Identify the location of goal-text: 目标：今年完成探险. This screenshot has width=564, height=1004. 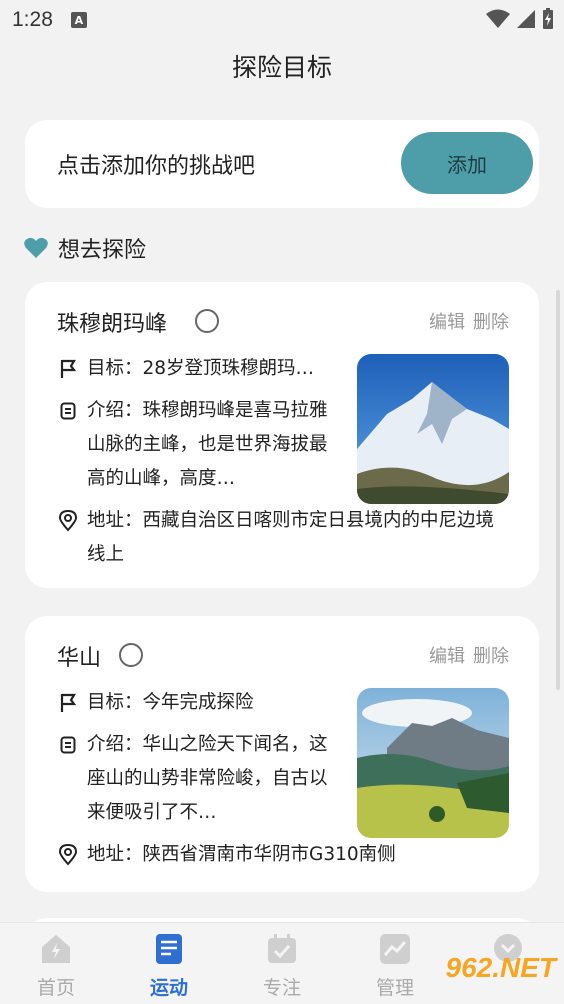
(170, 702).